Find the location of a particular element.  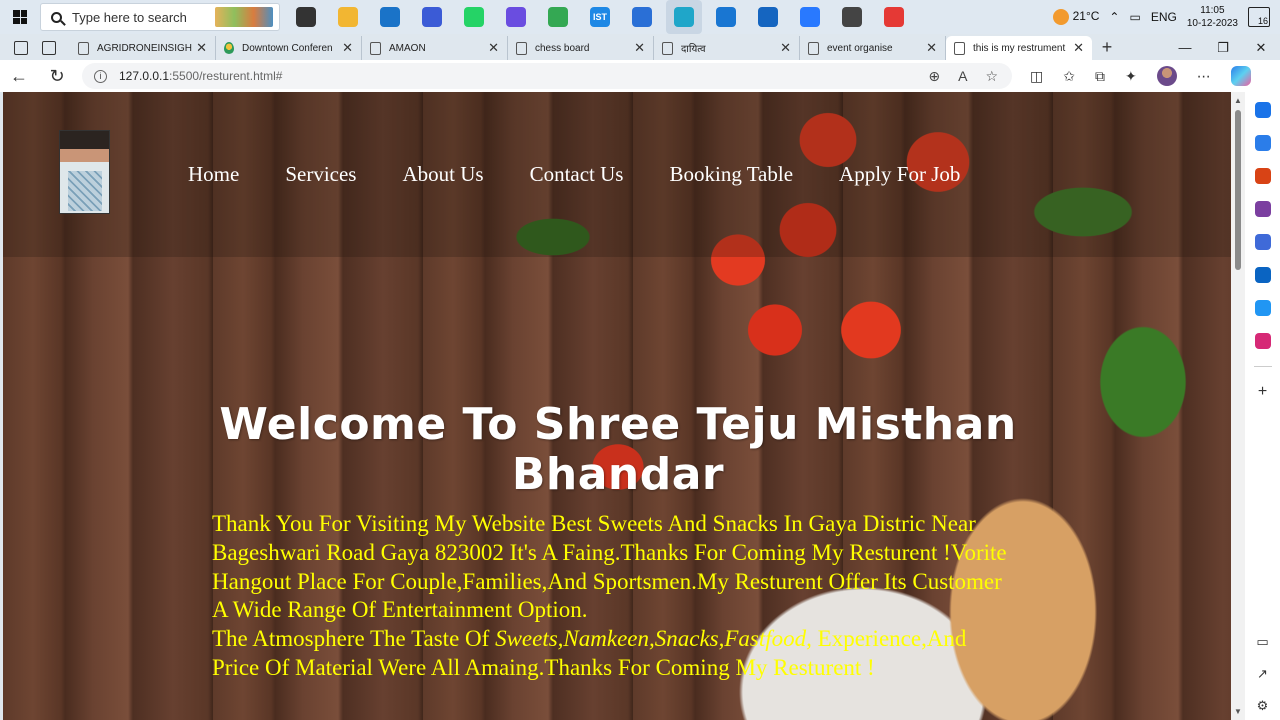

taskbar-app-paint is located at coordinates (810, 17).